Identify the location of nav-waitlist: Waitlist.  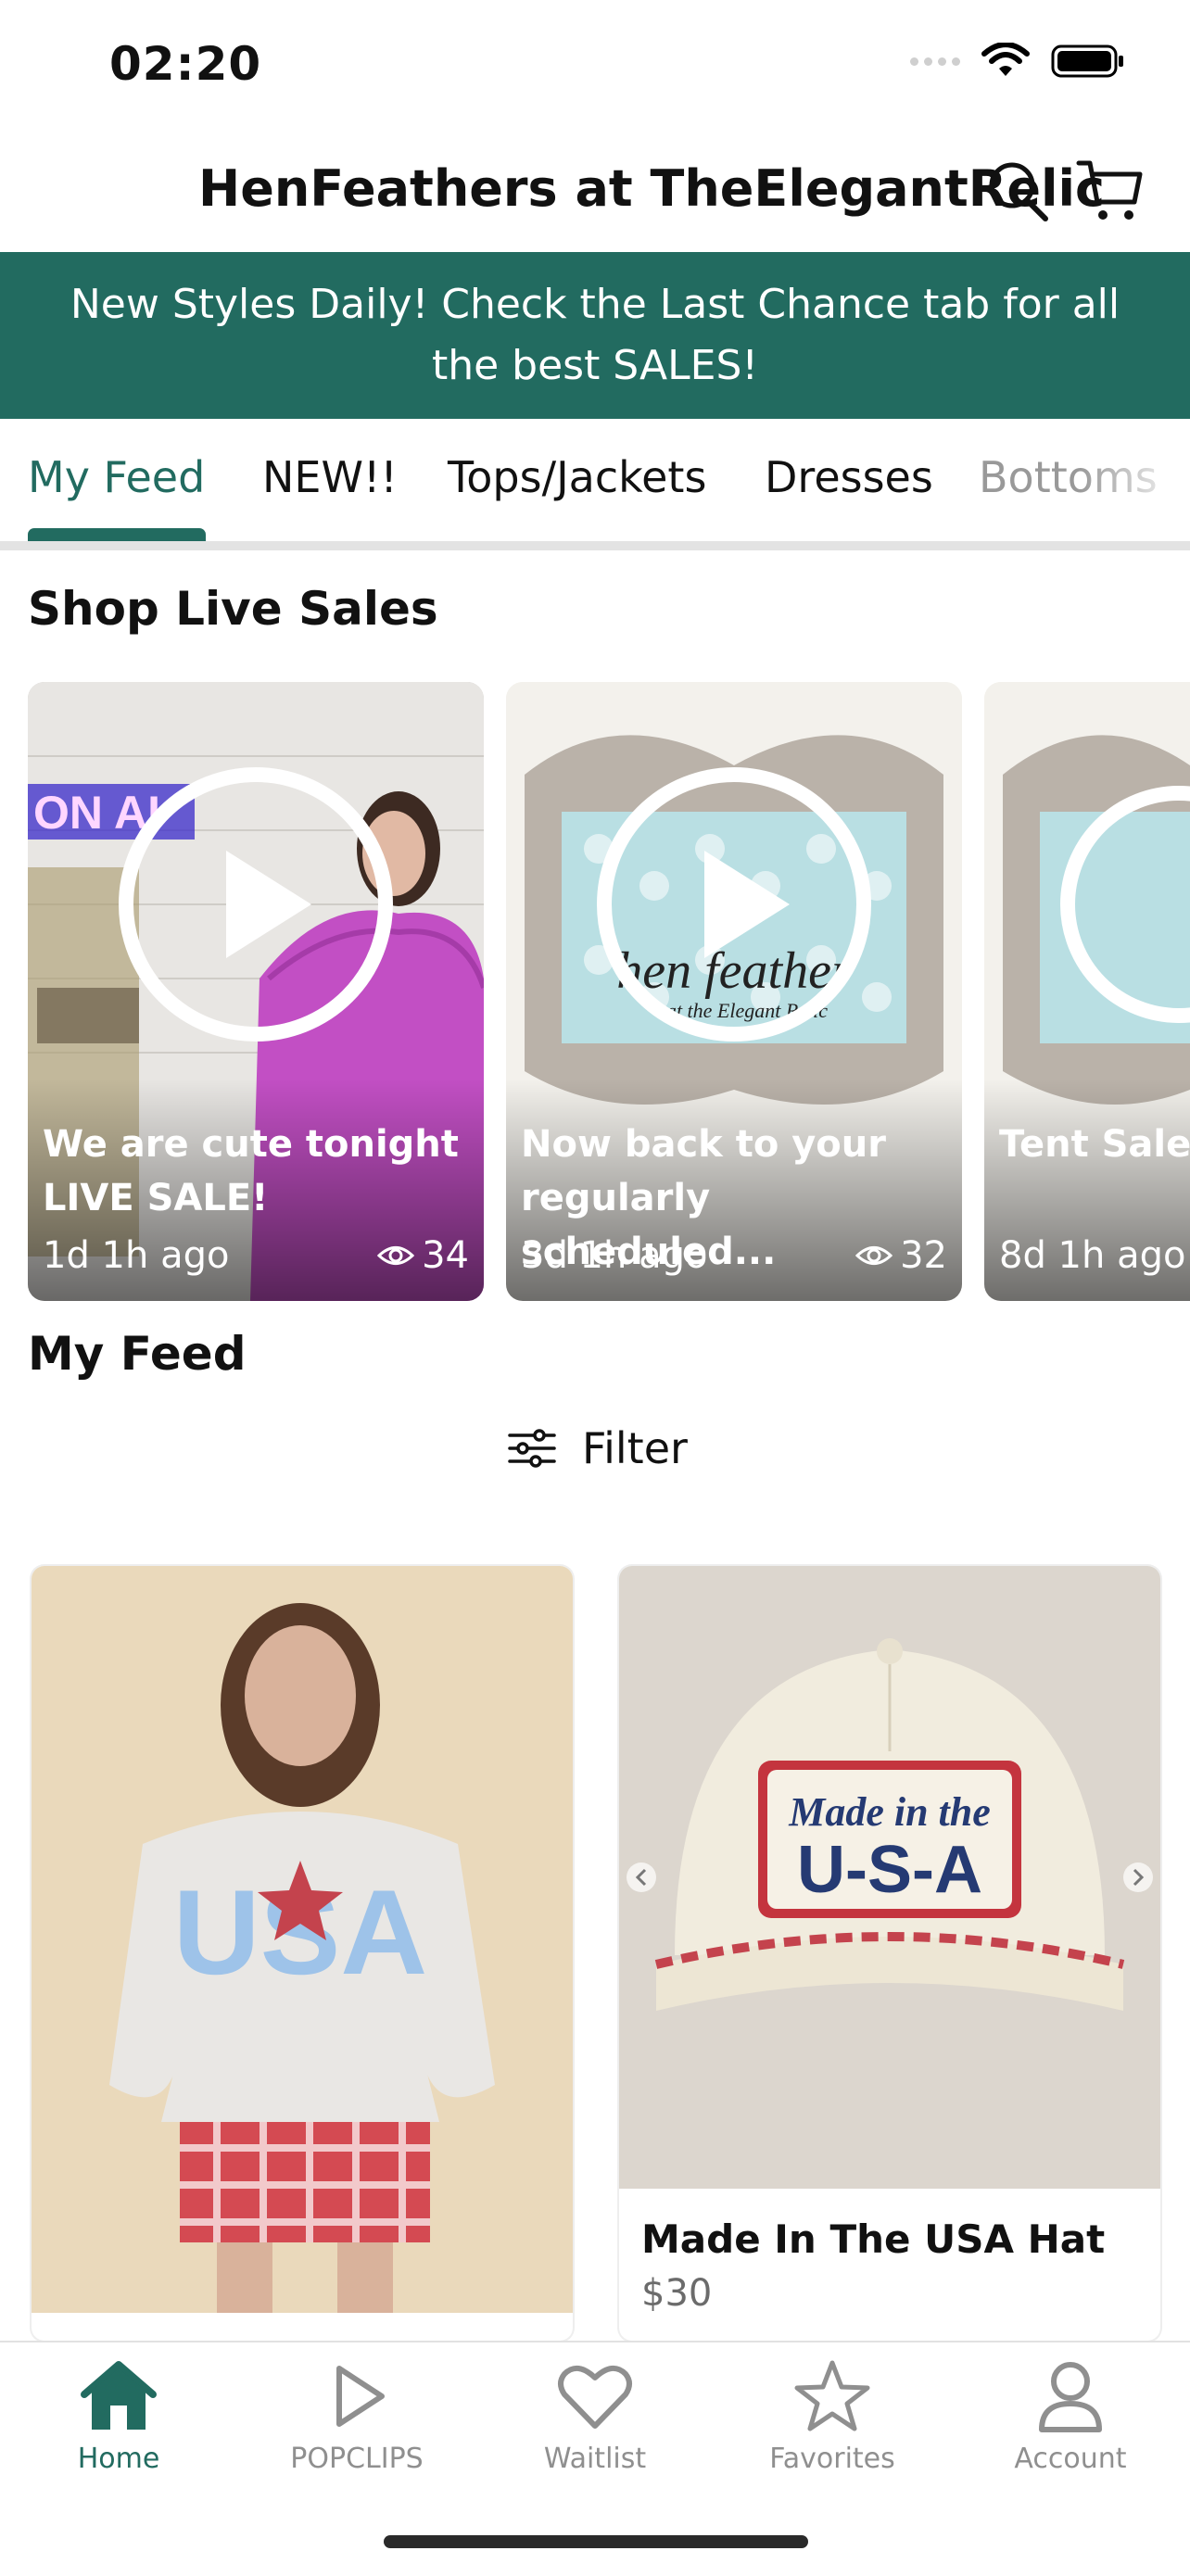
(595, 2417).